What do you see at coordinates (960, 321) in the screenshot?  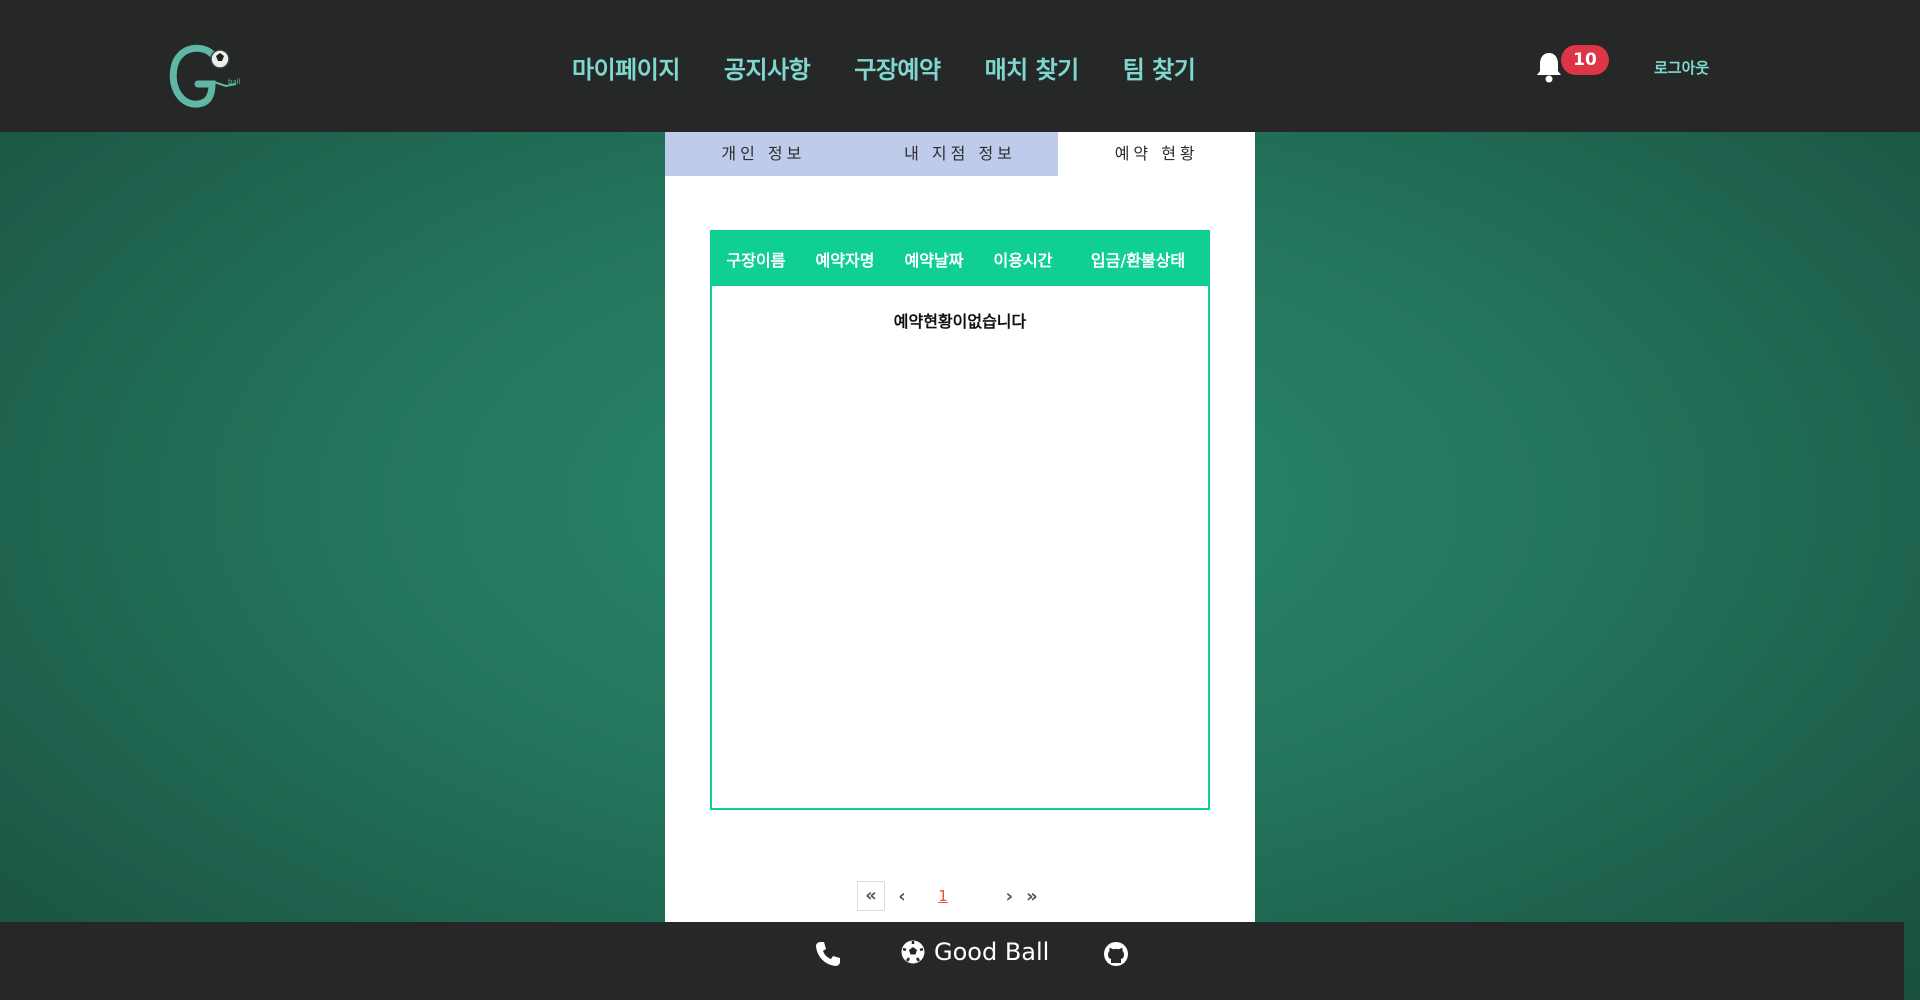 I see `empty-table-message: 예약현황이없습니다` at bounding box center [960, 321].